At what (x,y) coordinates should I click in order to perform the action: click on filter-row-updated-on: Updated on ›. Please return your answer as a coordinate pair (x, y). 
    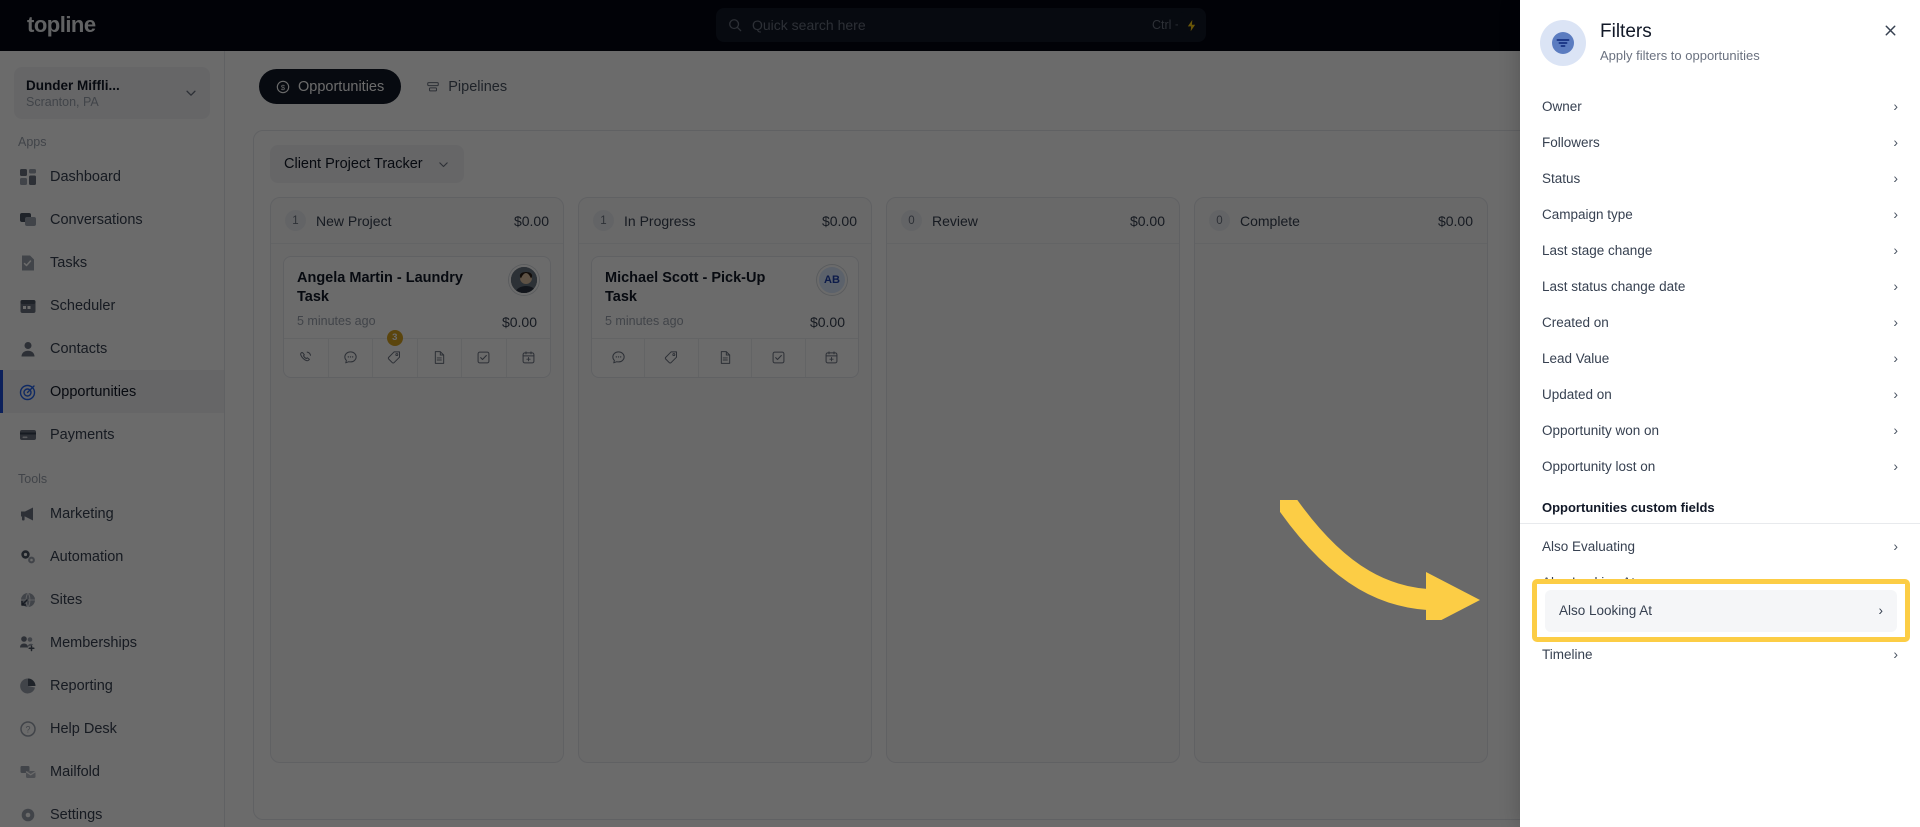
    Looking at the image, I should click on (1720, 394).